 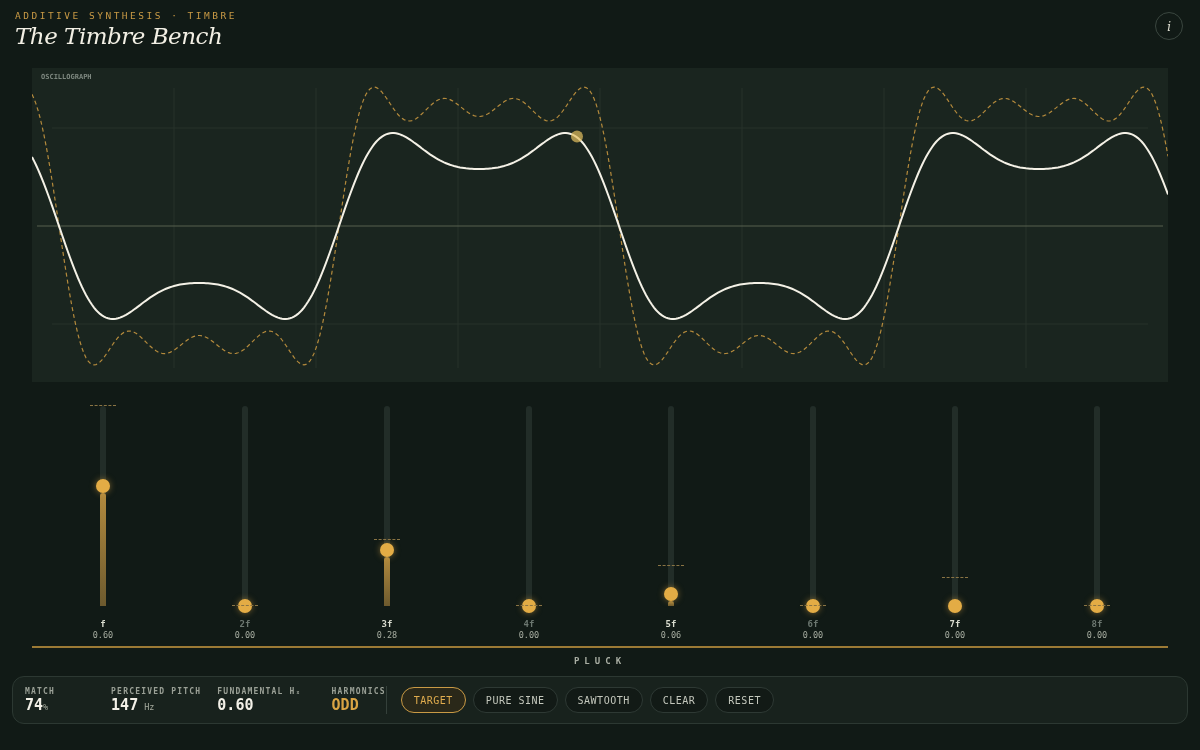 What do you see at coordinates (529, 624) in the screenshot?
I see `harmonic-label: 4f` at bounding box center [529, 624].